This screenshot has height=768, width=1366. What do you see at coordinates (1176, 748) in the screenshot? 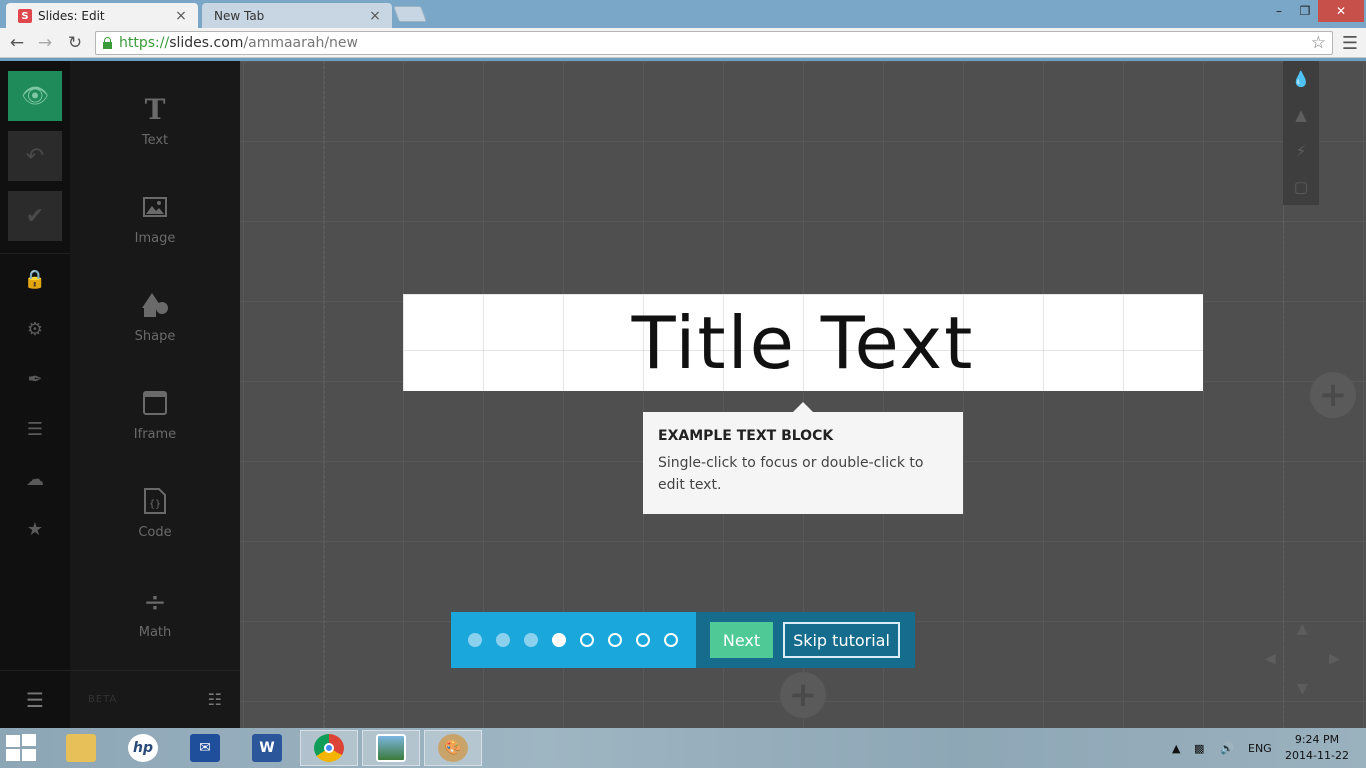
I see `show-hidden-icons-icon: ▲` at bounding box center [1176, 748].